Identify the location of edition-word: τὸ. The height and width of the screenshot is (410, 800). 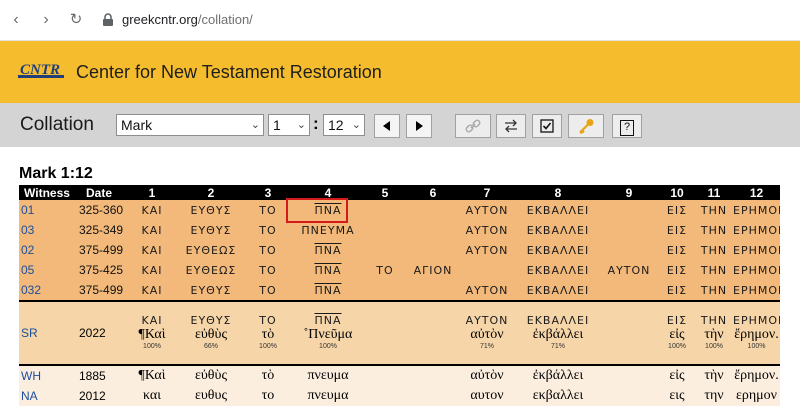
(268, 376).